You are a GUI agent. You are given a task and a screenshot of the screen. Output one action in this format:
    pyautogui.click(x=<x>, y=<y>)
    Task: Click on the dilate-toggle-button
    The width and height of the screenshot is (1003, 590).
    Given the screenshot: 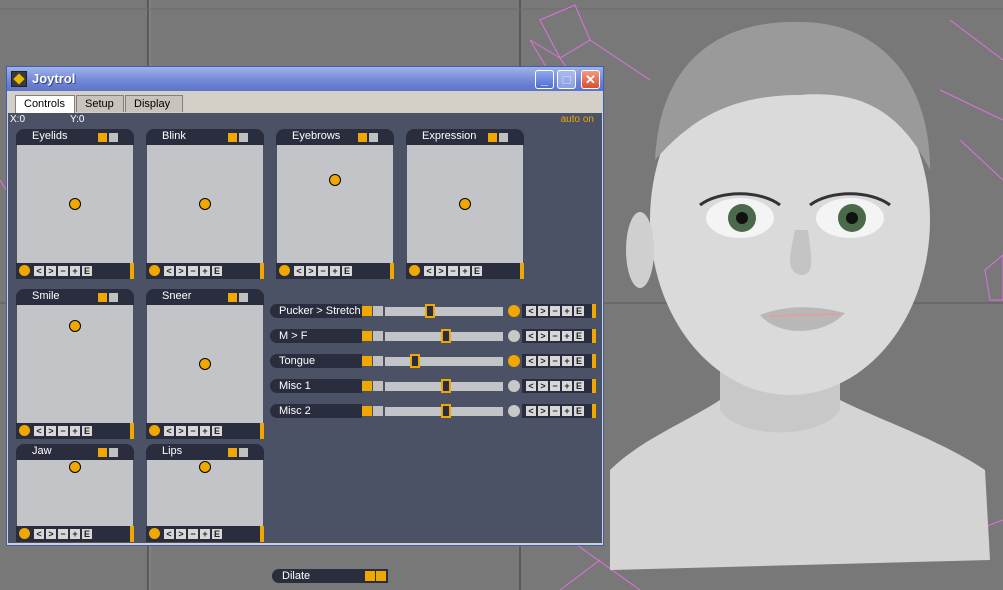 What is the action you would take?
    pyautogui.click(x=381, y=576)
    